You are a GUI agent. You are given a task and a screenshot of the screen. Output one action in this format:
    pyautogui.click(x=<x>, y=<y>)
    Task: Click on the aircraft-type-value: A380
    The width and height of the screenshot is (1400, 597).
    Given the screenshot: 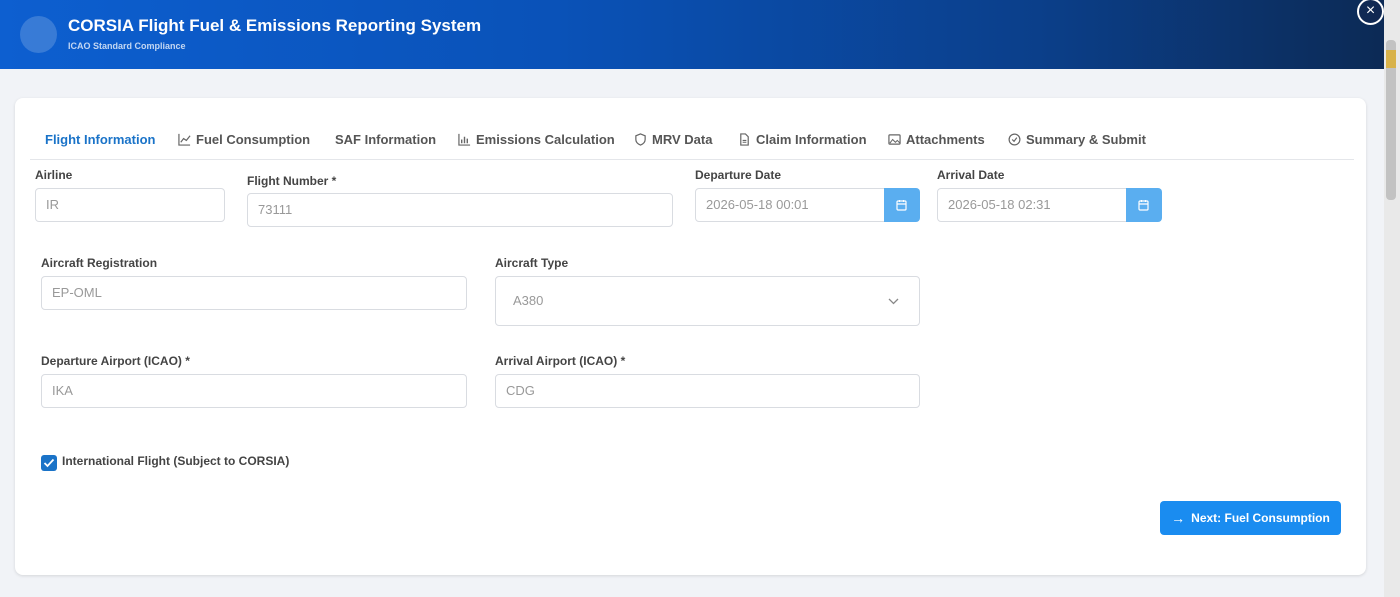 What is the action you would take?
    pyautogui.click(x=528, y=300)
    